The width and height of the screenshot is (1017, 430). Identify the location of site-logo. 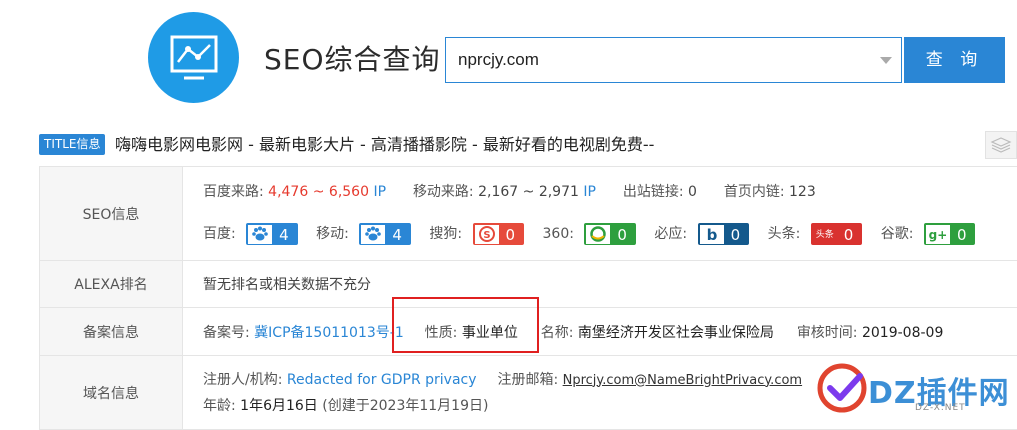
(193, 57).